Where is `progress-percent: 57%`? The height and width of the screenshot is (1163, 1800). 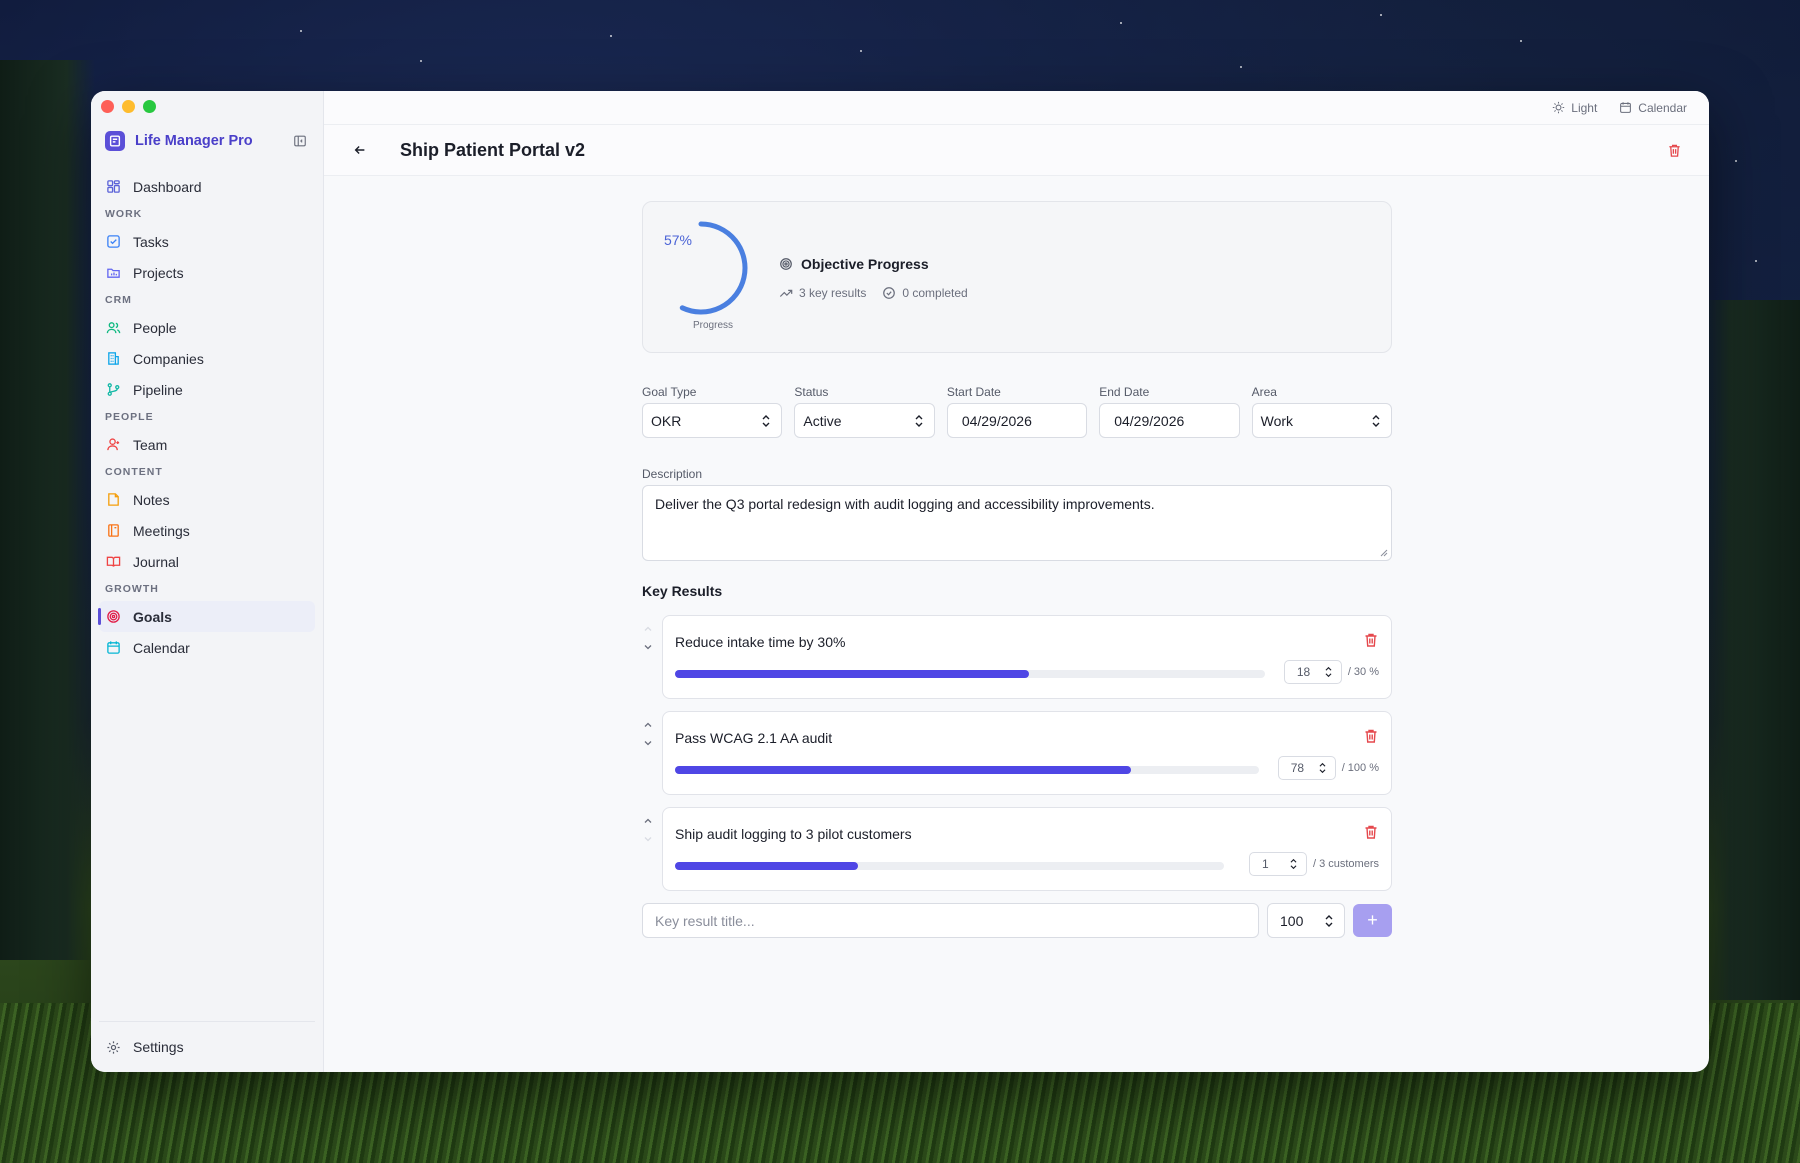
progress-percent: 57% is located at coordinates (678, 240).